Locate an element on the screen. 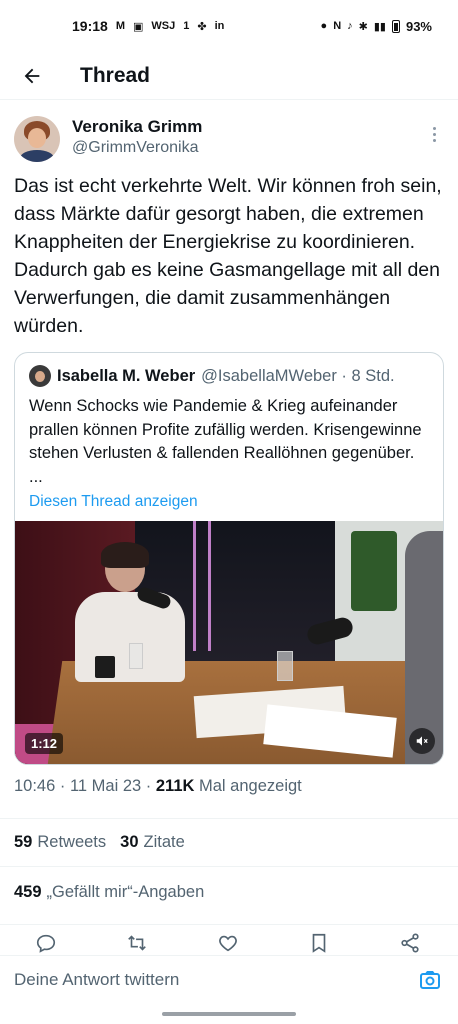 The image size is (458, 1024). bluetooth-icon: ✱ is located at coordinates (363, 26).